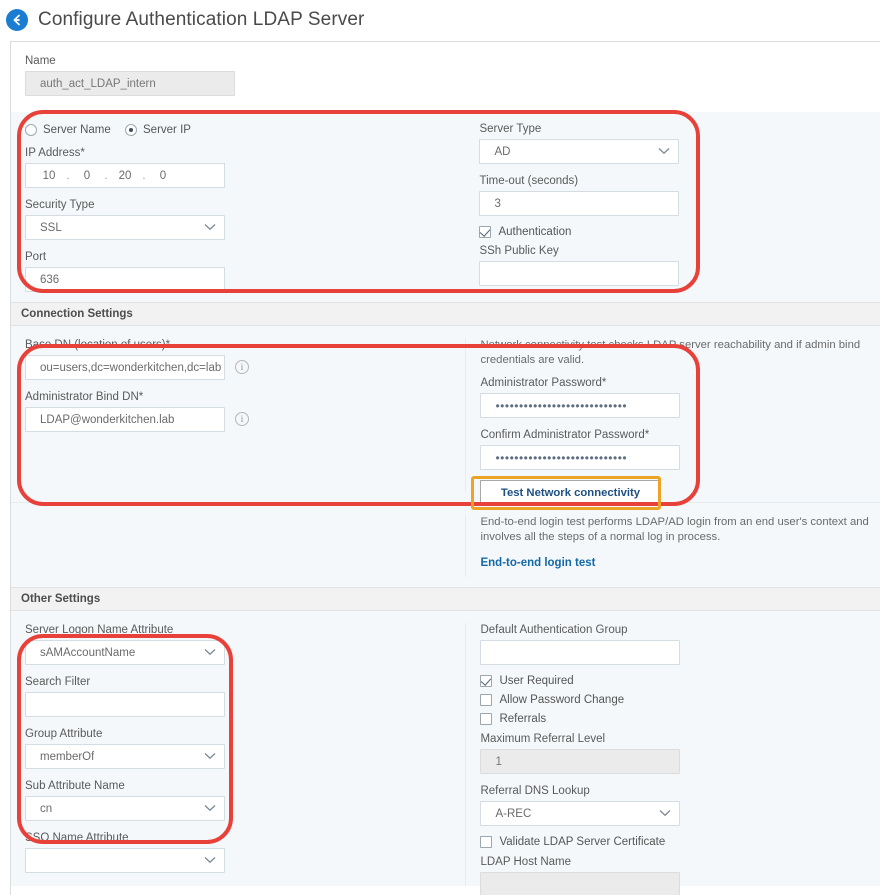  Describe the element at coordinates (510, 129) in the screenshot. I see `server-type-label: Server Type` at that location.